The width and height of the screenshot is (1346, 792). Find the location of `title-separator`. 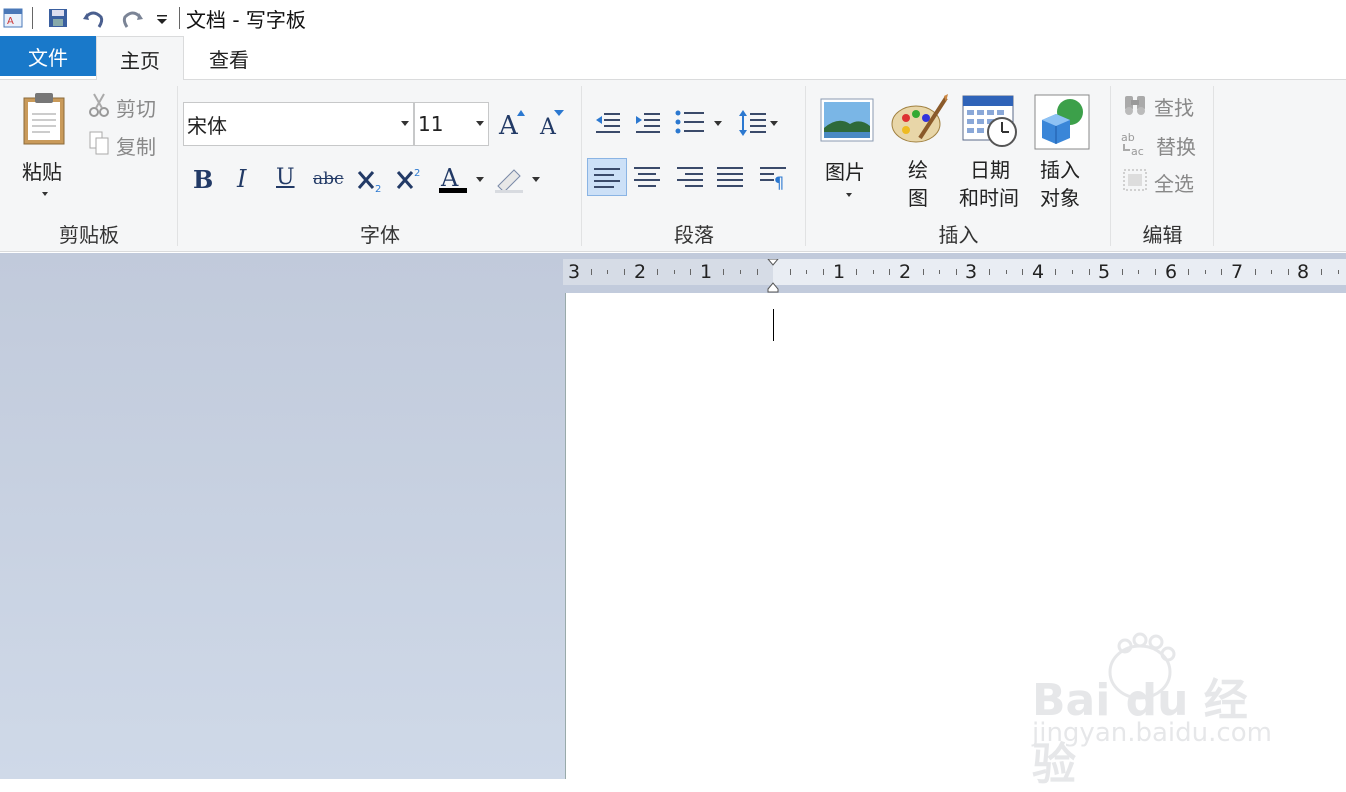

title-separator is located at coordinates (179, 18).